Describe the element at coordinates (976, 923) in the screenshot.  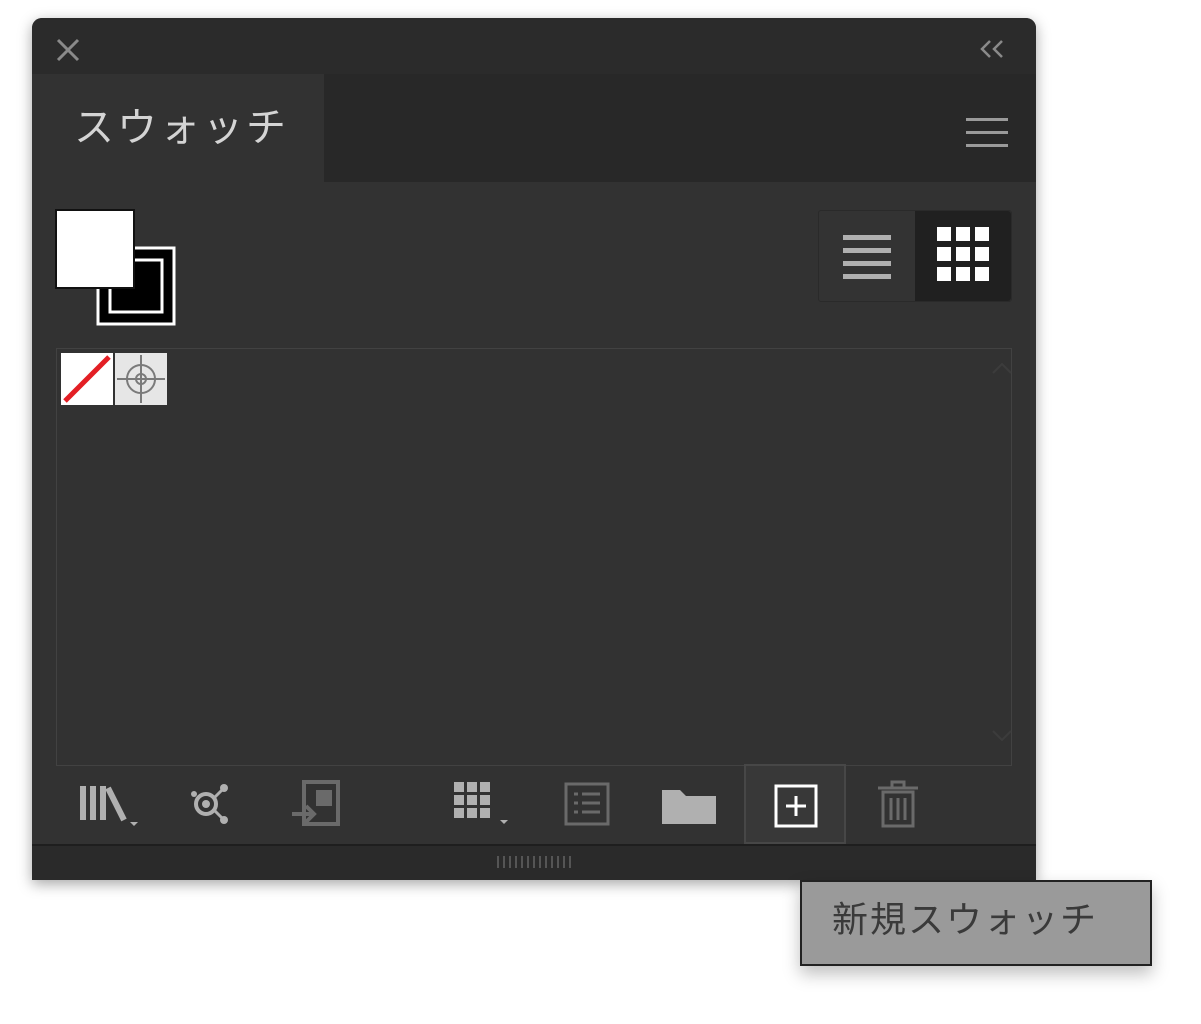
I see `new-swatch-tooltip: 新規スウォッチ` at that location.